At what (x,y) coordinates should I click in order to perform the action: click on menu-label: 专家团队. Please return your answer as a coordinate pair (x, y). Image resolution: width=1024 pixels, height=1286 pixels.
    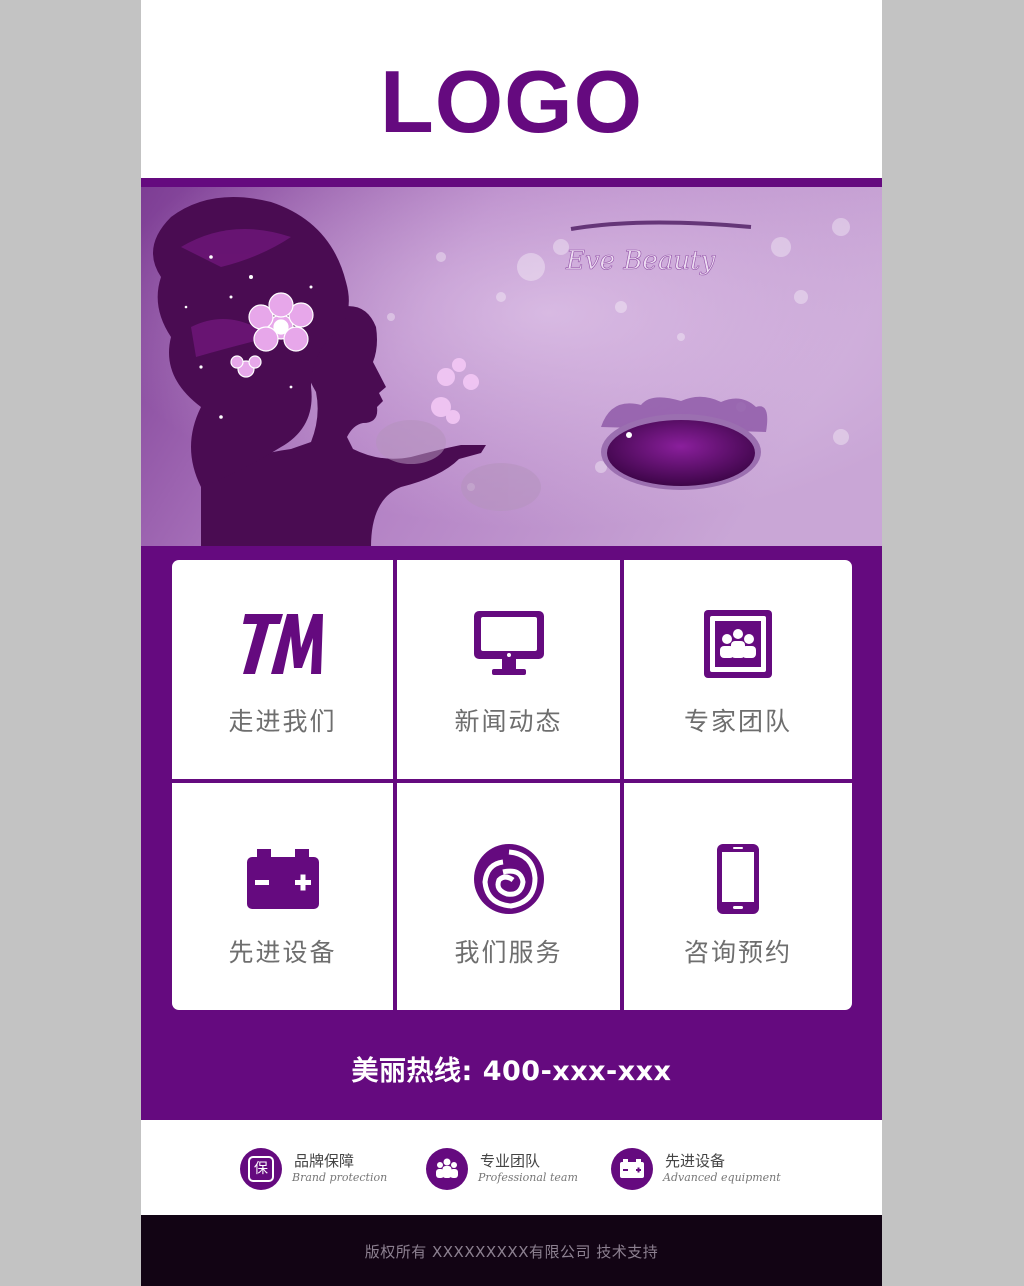
    Looking at the image, I should click on (737, 721).